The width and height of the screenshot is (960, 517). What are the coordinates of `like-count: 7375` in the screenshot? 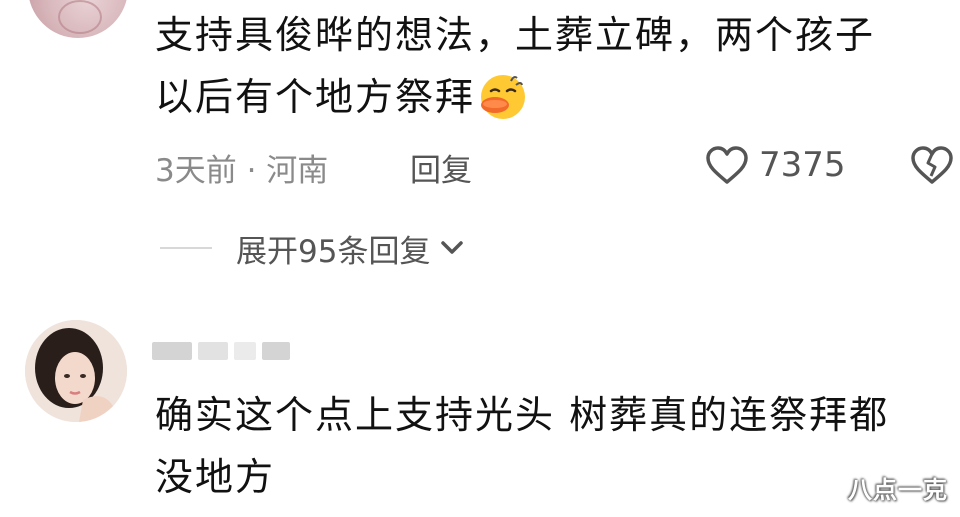 It's located at (802, 165).